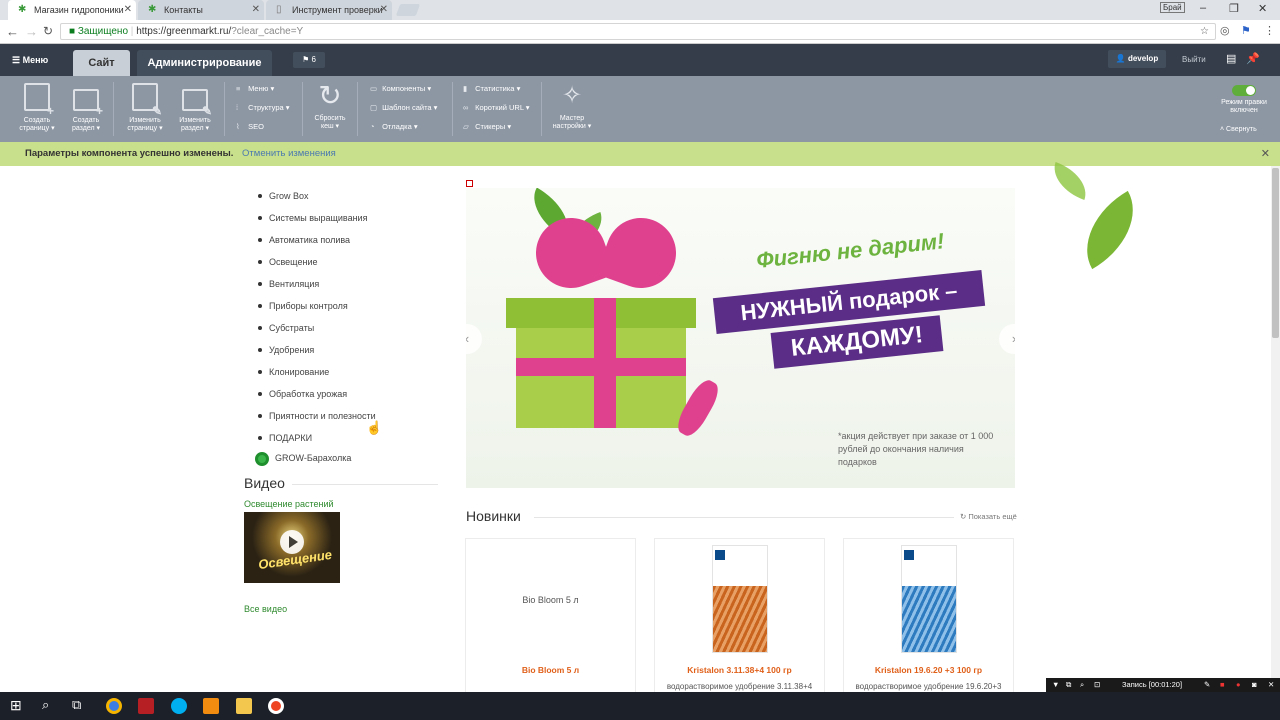  I want to click on chrome-menu-icon: ⋮, so click(1269, 30).